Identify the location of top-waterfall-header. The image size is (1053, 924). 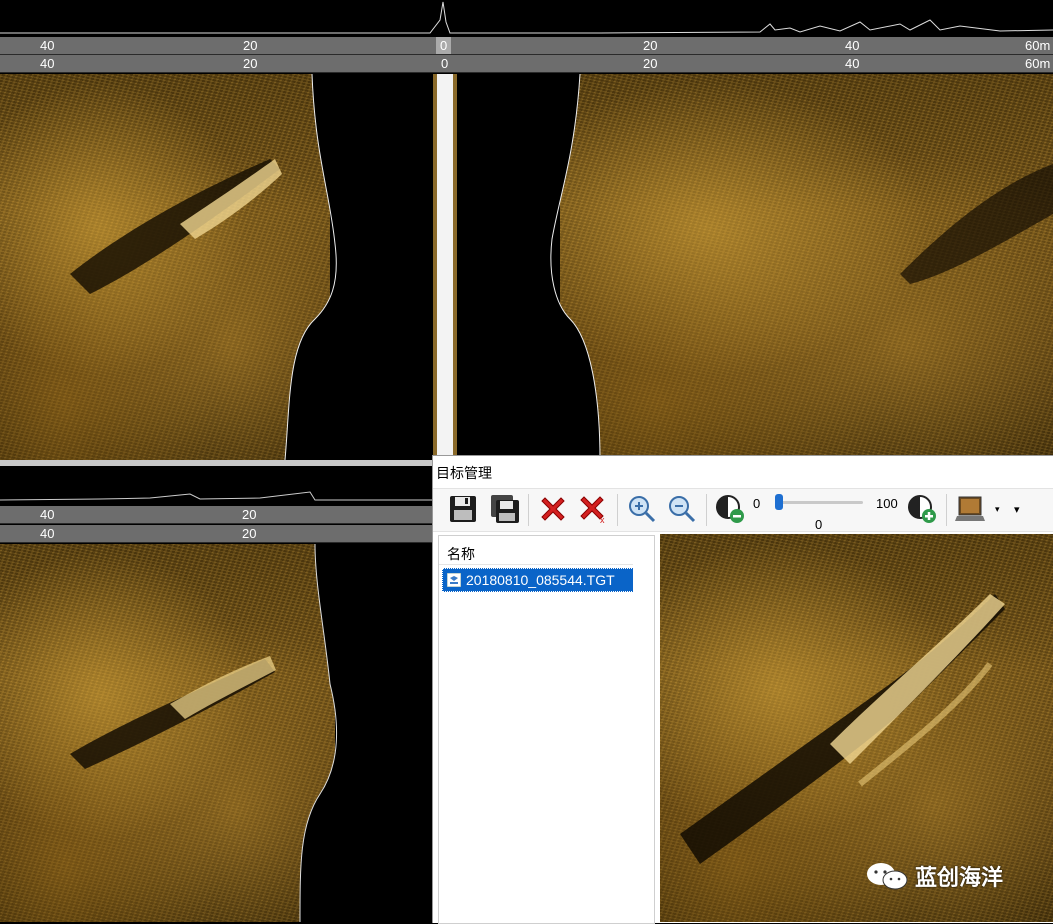
(526, 18).